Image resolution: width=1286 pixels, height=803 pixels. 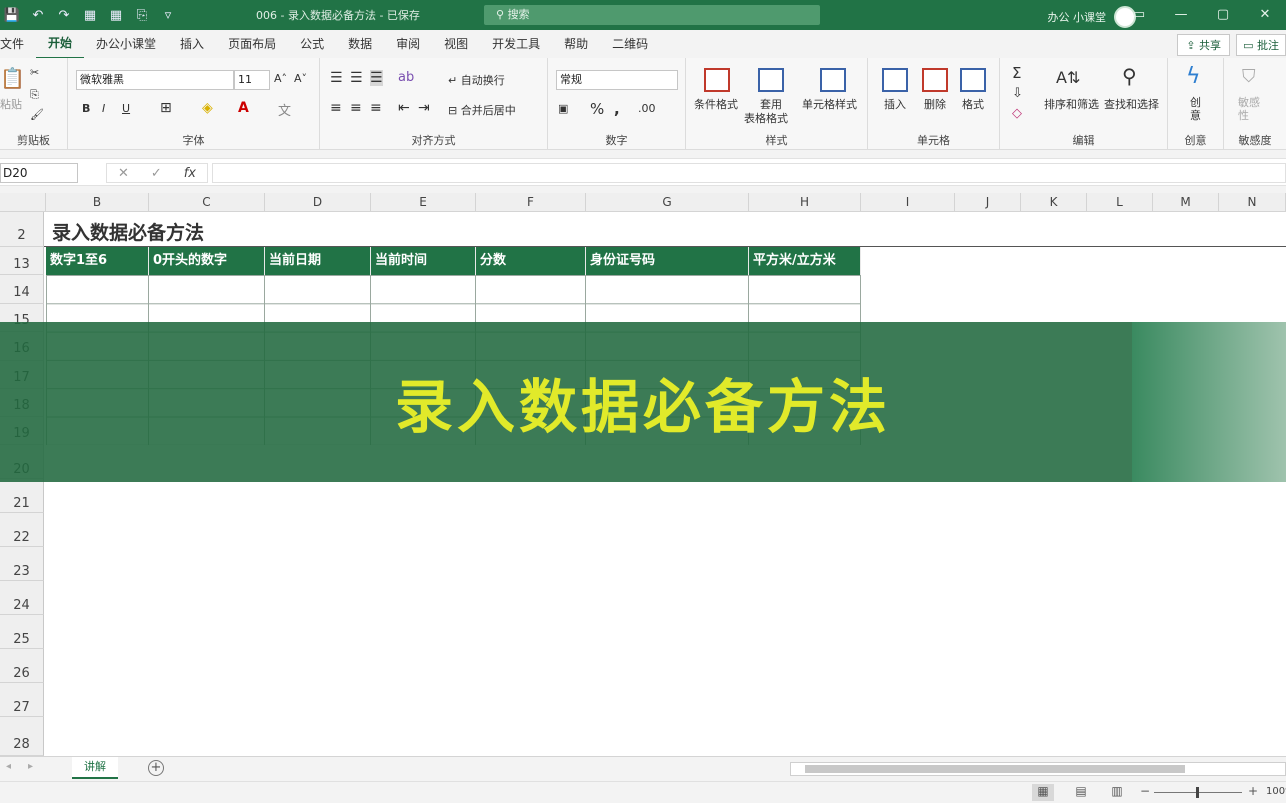 What do you see at coordinates (207, 202) in the screenshot?
I see `column-header: C` at bounding box center [207, 202].